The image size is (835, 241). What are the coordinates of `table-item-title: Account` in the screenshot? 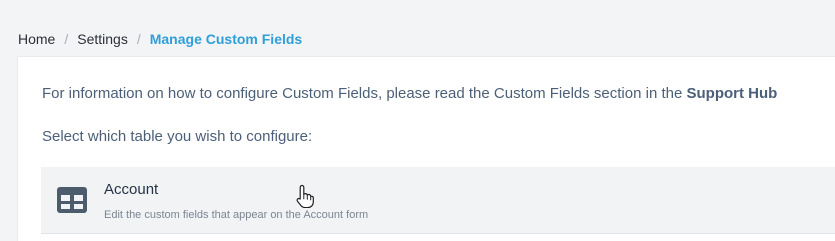 It's located at (131, 189).